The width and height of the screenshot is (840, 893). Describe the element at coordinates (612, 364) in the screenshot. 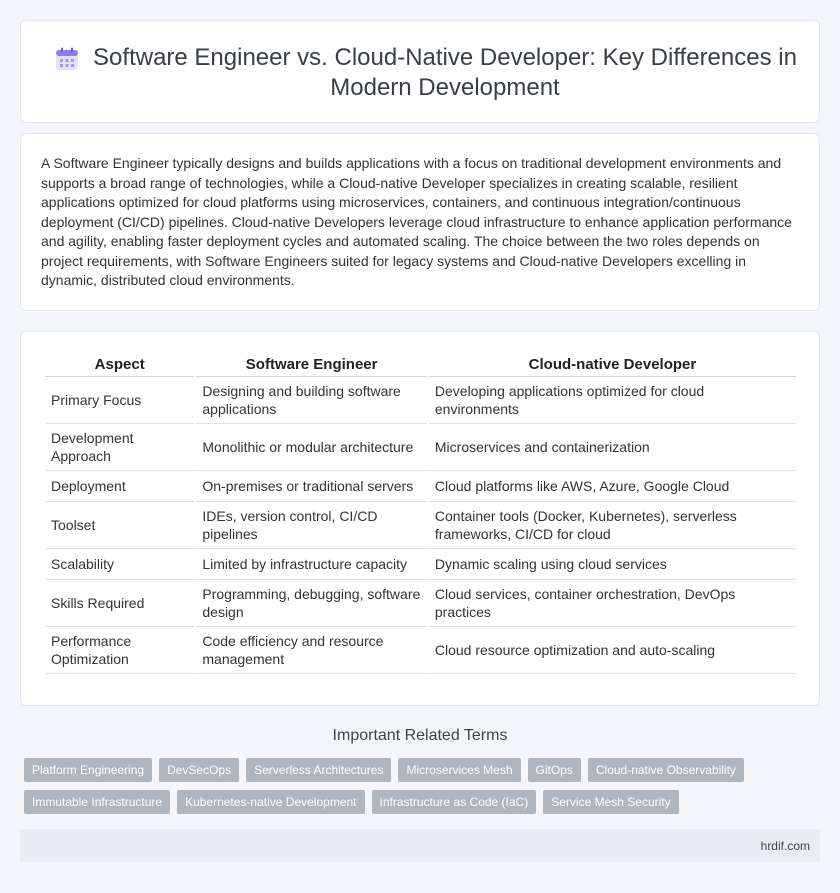

I see `header-cloud-native-developer: Cloud-native Developer` at that location.